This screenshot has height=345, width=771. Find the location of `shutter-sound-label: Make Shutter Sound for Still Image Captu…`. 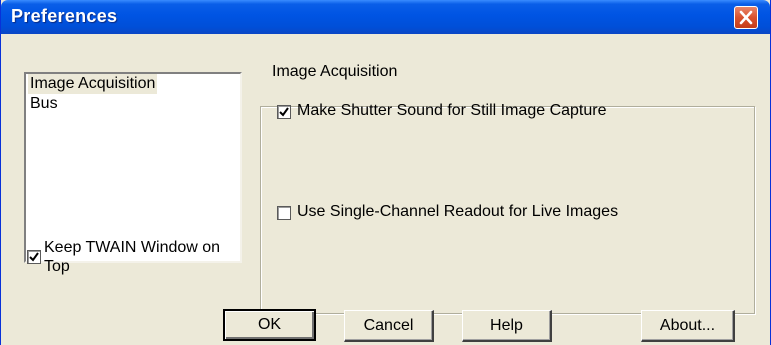

shutter-sound-label: Make Shutter Sound for Still Image Captu… is located at coordinates (452, 110).